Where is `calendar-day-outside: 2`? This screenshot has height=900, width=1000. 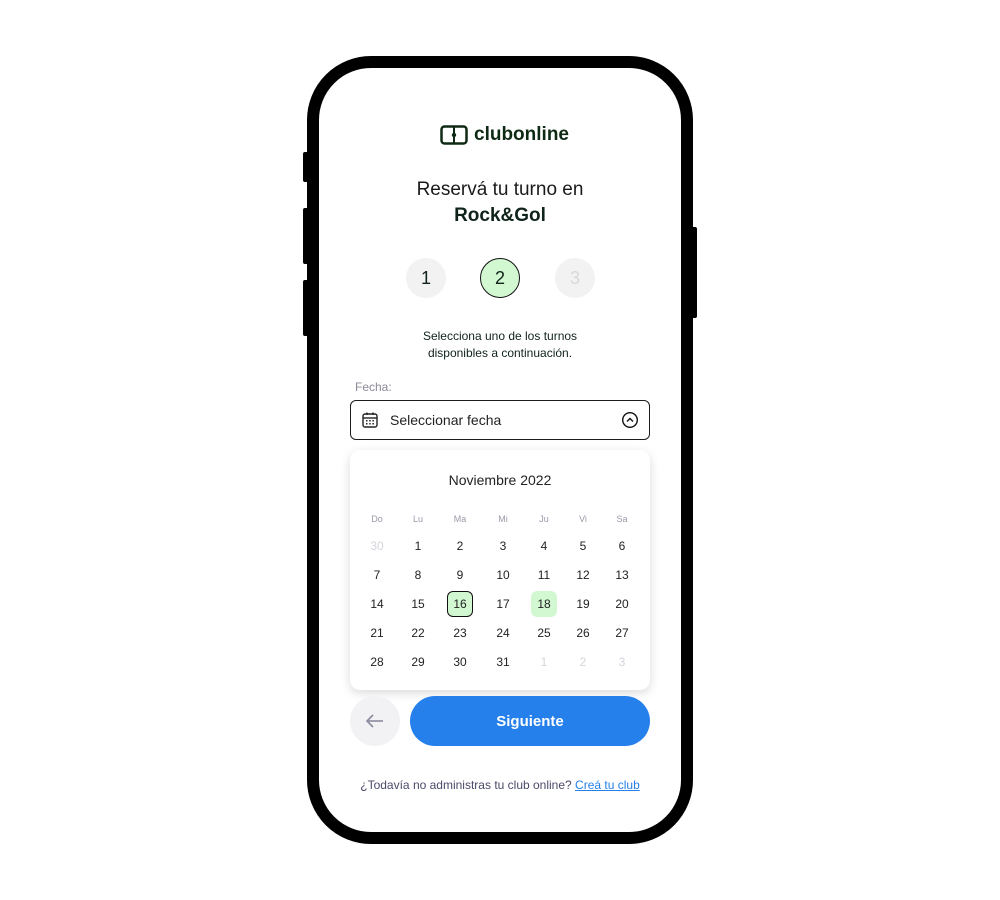
calendar-day-outside: 2 is located at coordinates (583, 662).